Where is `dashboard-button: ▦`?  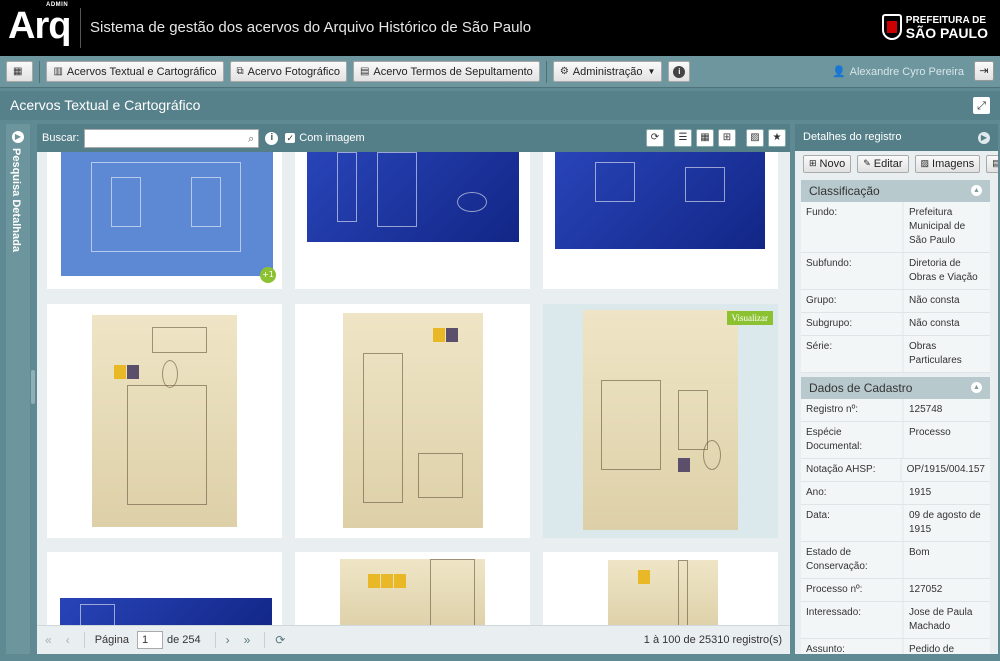 dashboard-button: ▦ is located at coordinates (20, 71).